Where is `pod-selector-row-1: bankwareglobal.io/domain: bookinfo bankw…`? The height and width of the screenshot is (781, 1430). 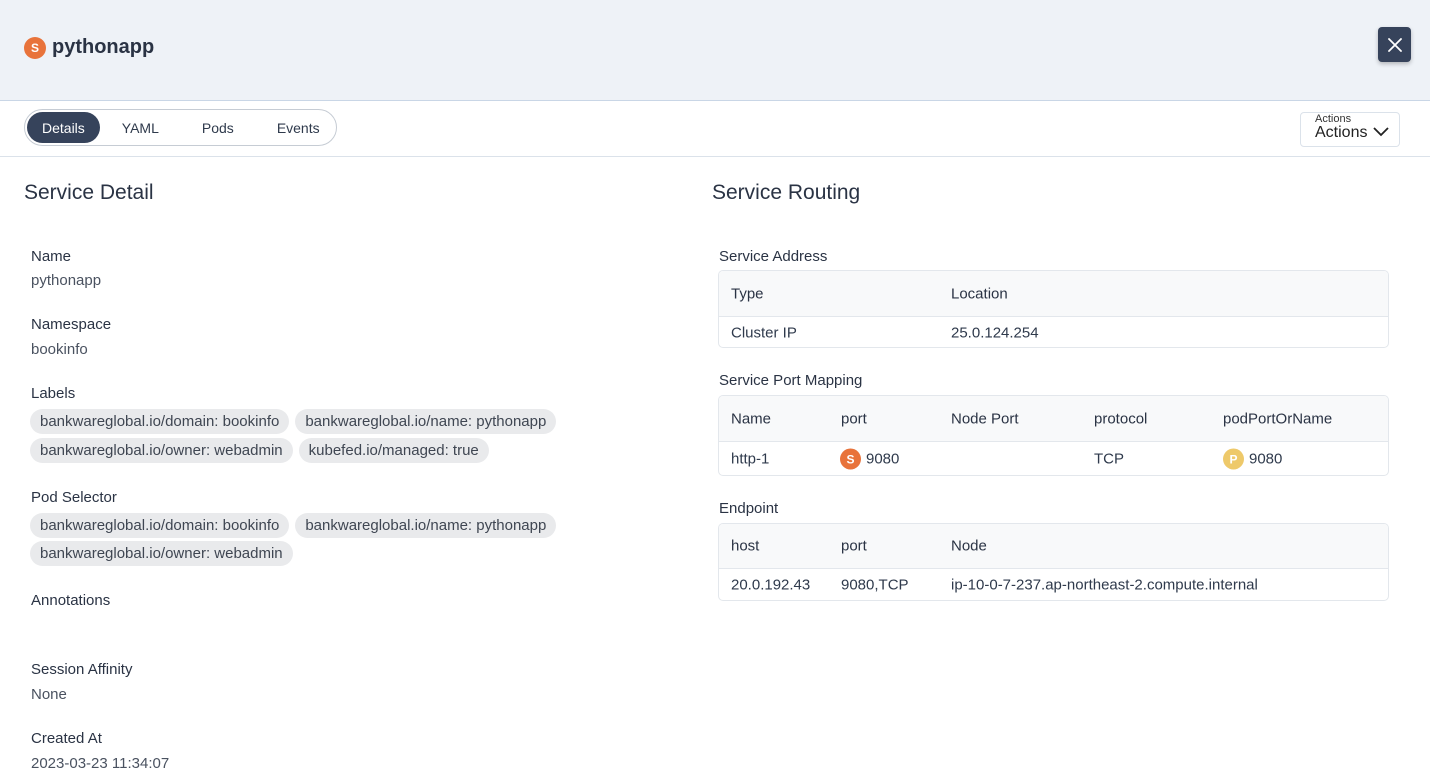 pod-selector-row-1: bankwareglobal.io/domain: bookinfo bankw… is located at coordinates (293, 525).